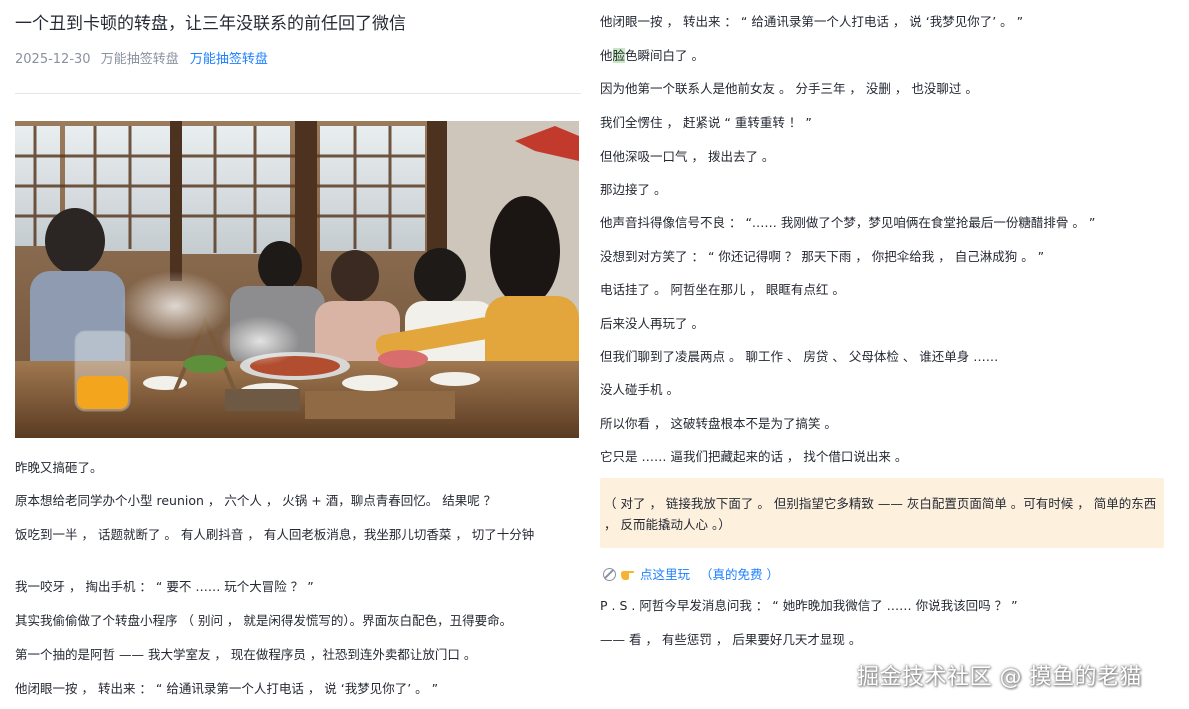 This screenshot has height=709, width=1189. What do you see at coordinates (652, 323) in the screenshot?
I see `paragraph: 后来没人再玩了 。` at bounding box center [652, 323].